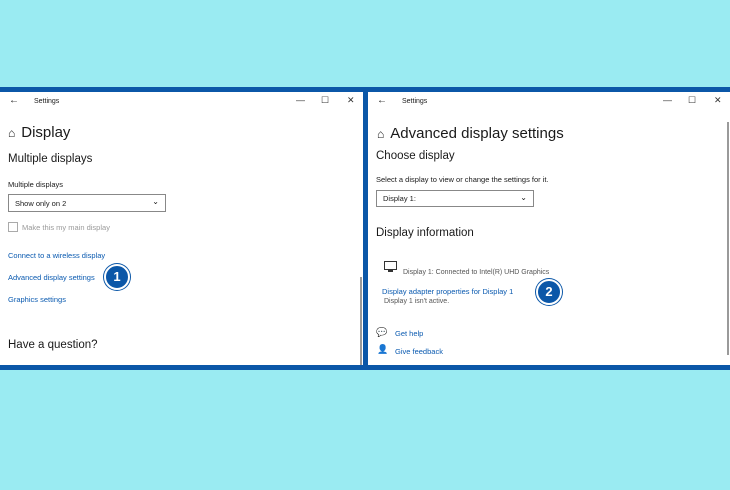 The height and width of the screenshot is (490, 730). What do you see at coordinates (477, 133) in the screenshot?
I see `page-title-text: Advanced display settings` at bounding box center [477, 133].